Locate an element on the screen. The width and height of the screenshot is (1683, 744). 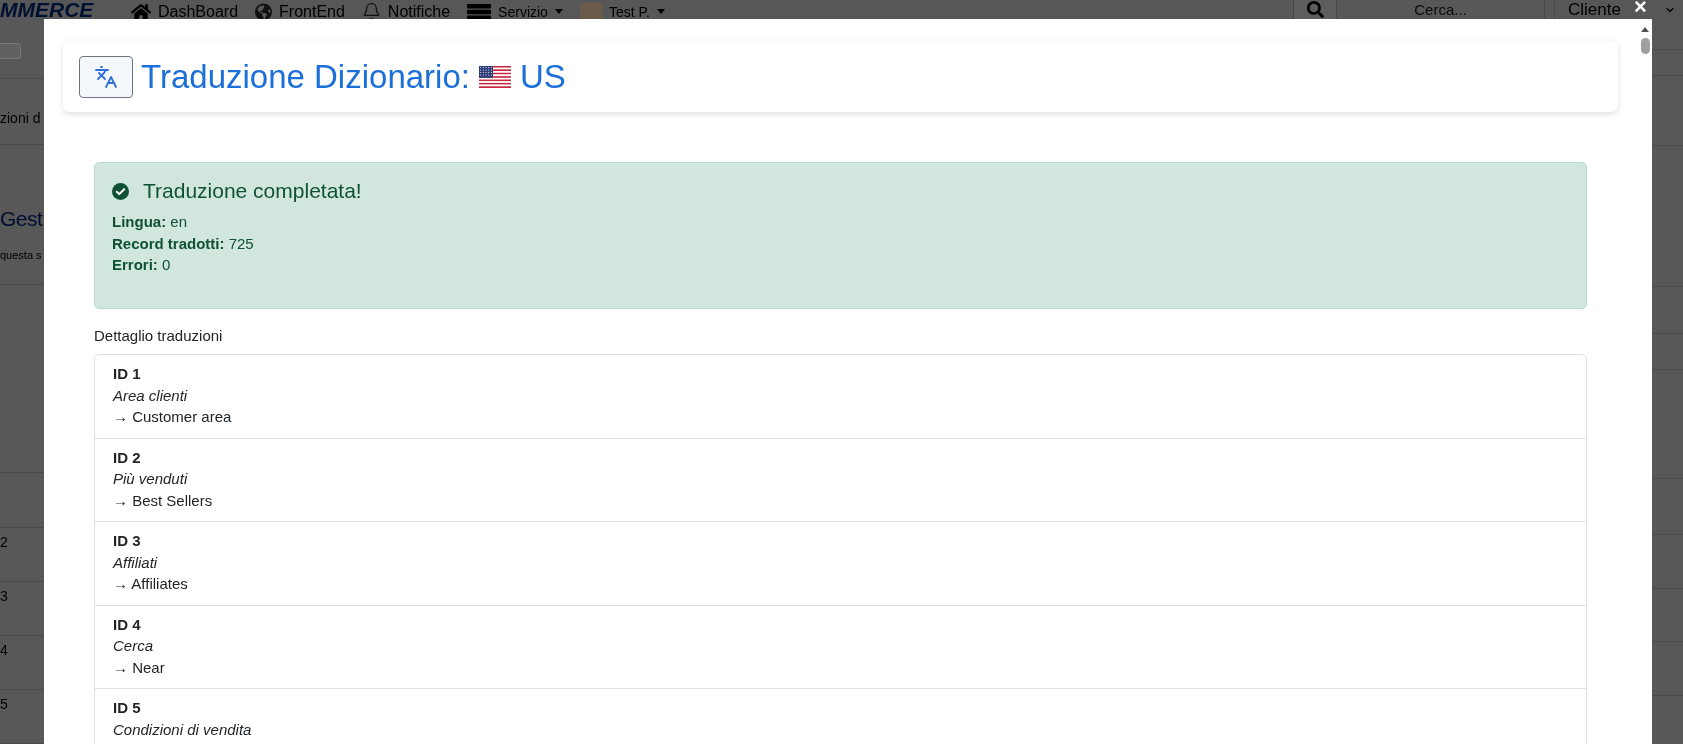
alert-line: Errori: 0 is located at coordinates (141, 265).